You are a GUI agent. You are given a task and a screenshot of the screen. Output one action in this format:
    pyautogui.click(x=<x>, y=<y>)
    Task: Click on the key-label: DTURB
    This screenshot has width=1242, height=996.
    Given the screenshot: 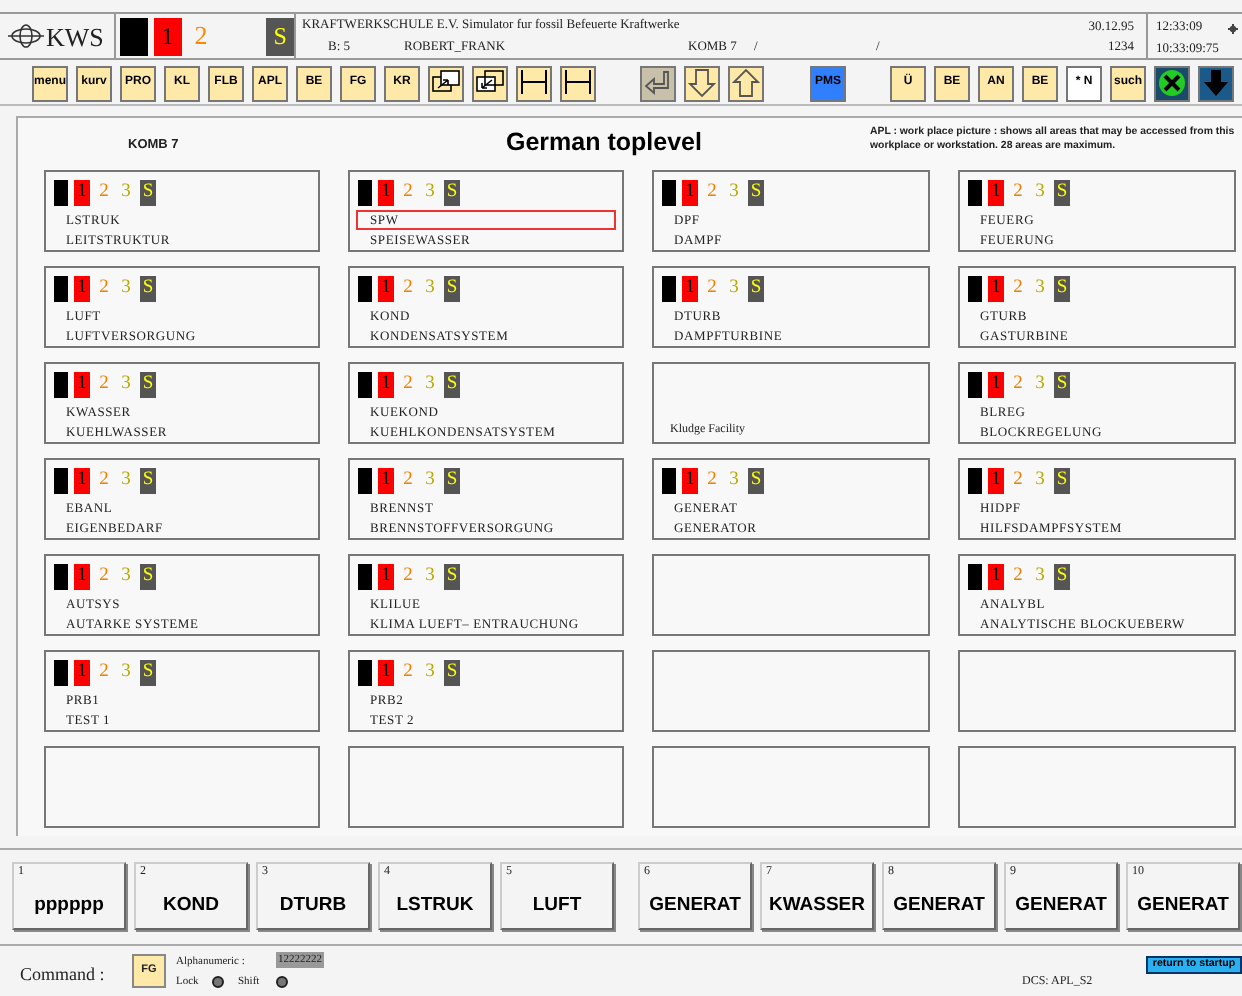 What is the action you would take?
    pyautogui.click(x=313, y=906)
    